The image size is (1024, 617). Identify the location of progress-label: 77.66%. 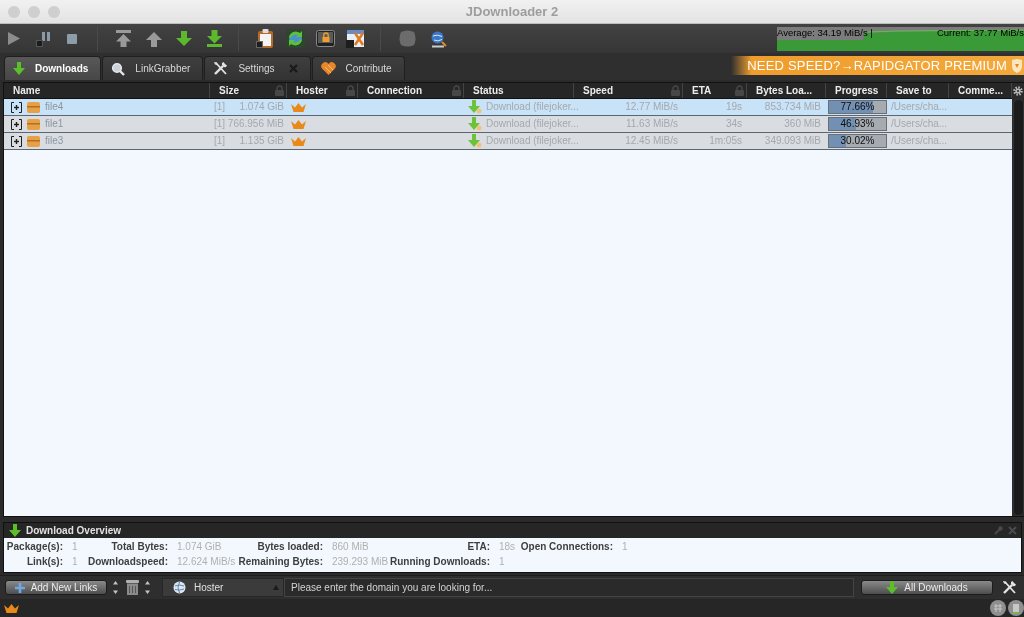
(857, 107).